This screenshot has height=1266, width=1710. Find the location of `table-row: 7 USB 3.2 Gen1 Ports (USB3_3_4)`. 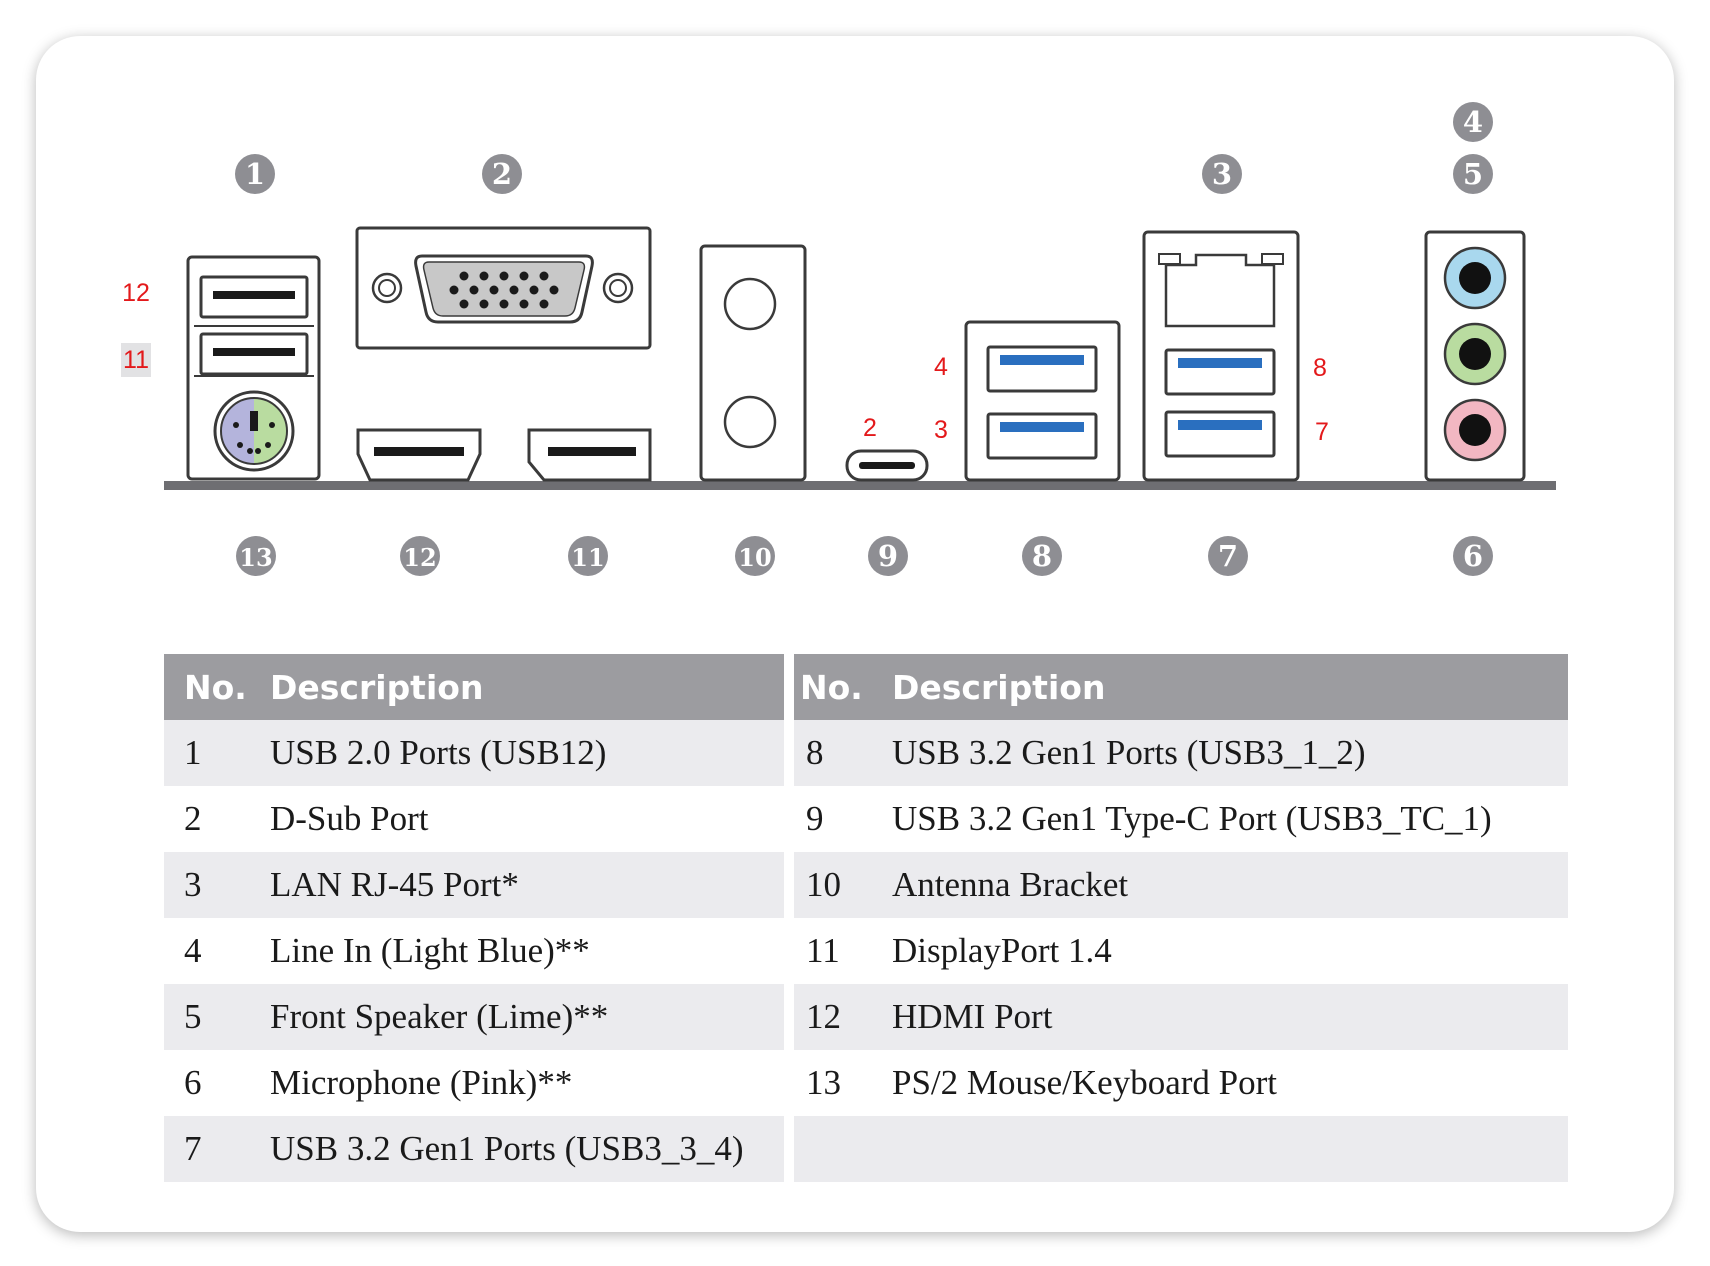

table-row: 7 USB 3.2 Gen1 Ports (USB3_3_4) is located at coordinates (474, 1149).